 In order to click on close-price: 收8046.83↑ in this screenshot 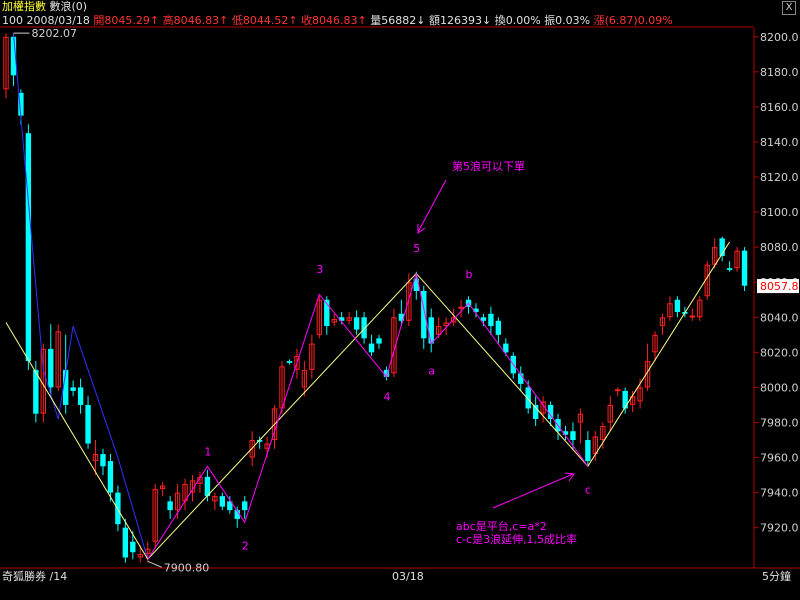, I will do `click(334, 20)`.